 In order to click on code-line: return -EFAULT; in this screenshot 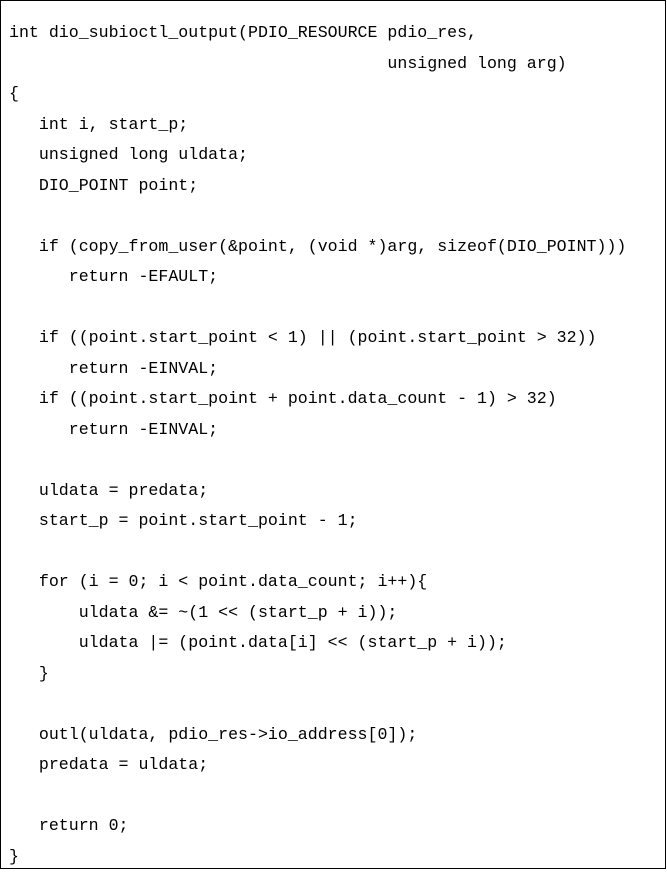, I will do `click(317, 277)`.